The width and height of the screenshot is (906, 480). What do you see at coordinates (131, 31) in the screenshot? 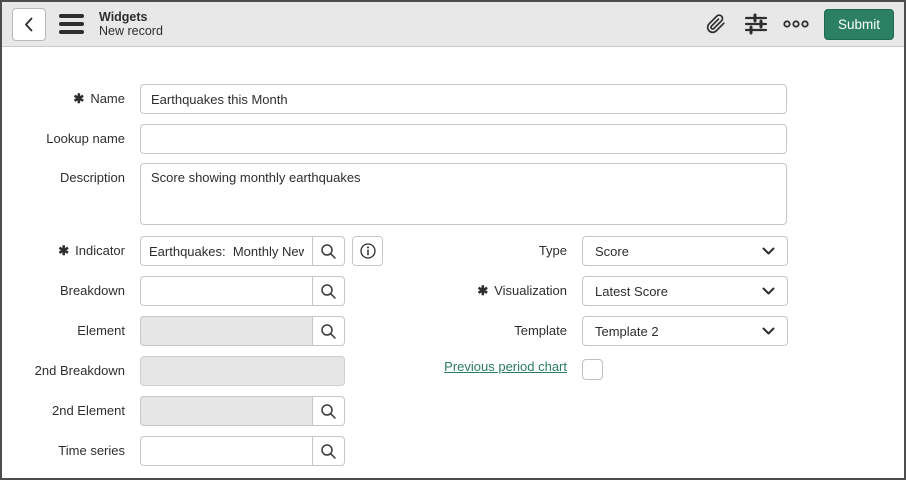
I see `page-subtitle: New record` at bounding box center [131, 31].